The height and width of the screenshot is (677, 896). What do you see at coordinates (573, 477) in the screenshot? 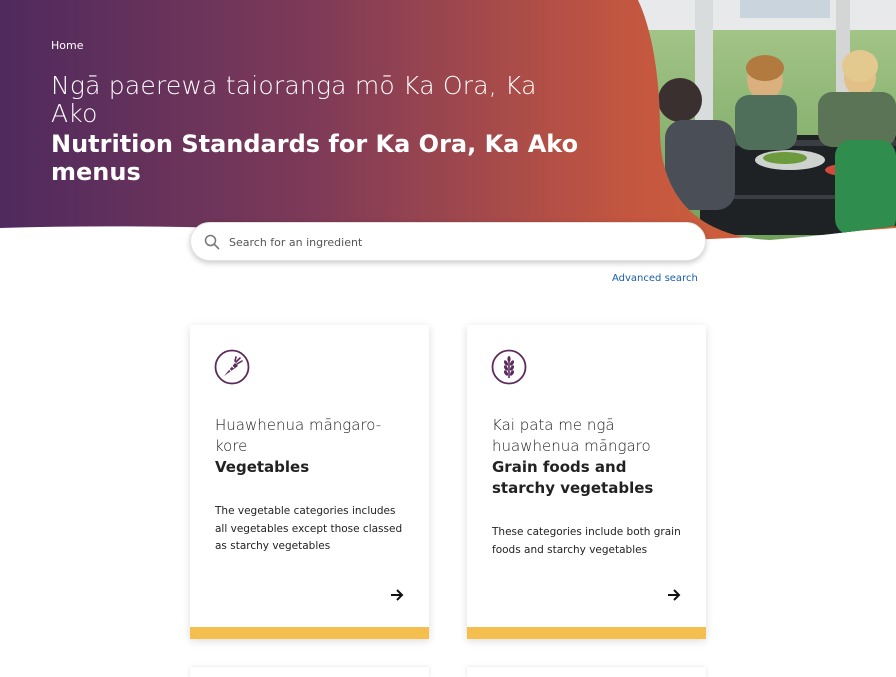
I see `card-title-english: Grain foods and starchy vegetables` at bounding box center [573, 477].